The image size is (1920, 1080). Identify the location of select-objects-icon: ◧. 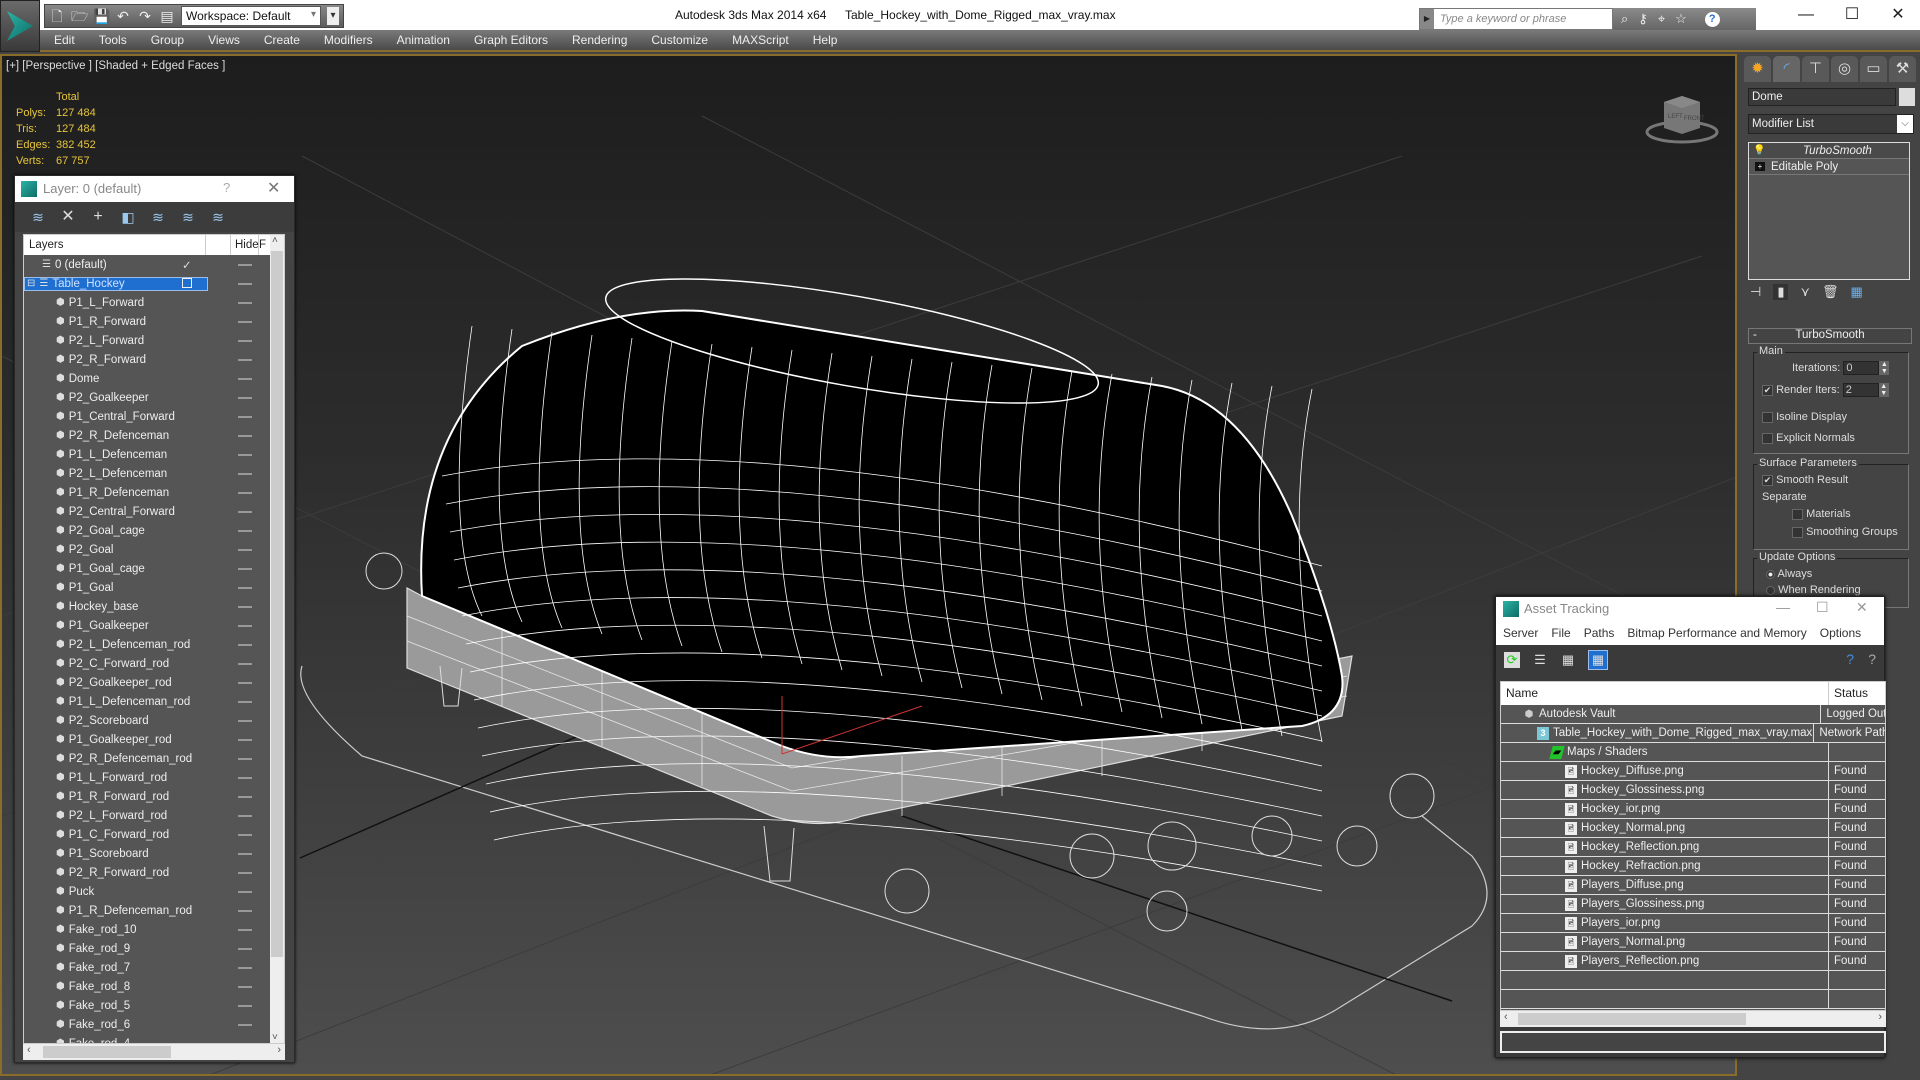
(128, 217).